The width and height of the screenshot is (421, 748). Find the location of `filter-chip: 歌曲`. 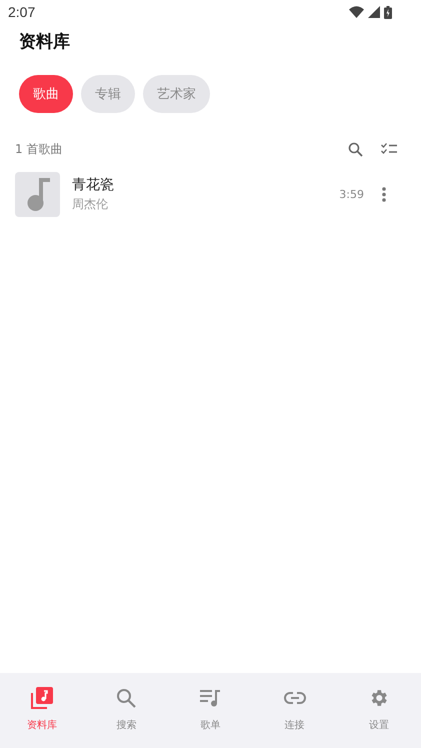

filter-chip: 歌曲 is located at coordinates (46, 94).